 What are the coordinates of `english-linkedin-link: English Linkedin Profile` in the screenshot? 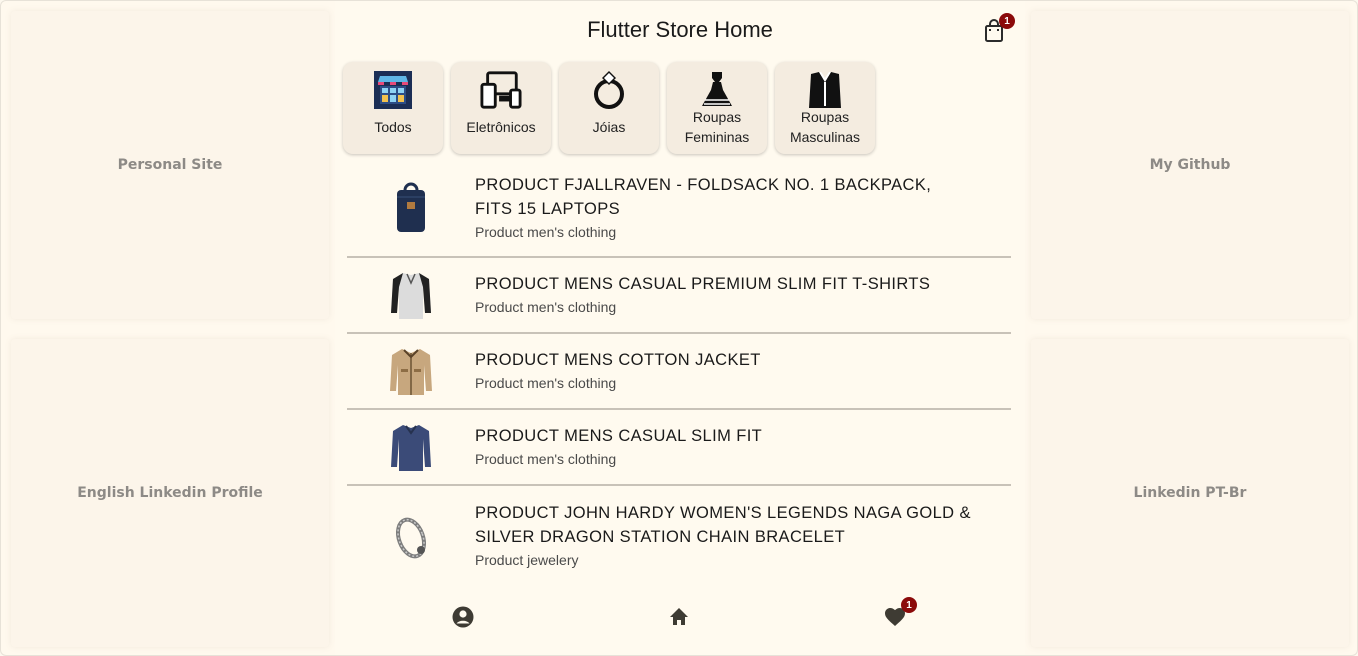 It's located at (170, 493).